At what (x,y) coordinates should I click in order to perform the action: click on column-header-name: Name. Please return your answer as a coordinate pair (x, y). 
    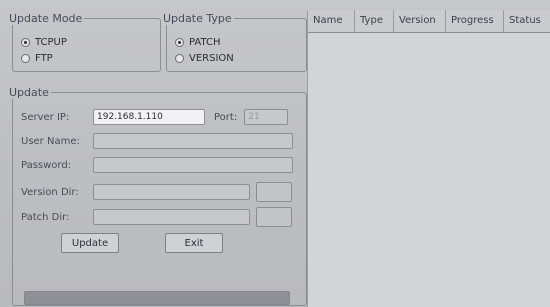
    Looking at the image, I should click on (331, 21).